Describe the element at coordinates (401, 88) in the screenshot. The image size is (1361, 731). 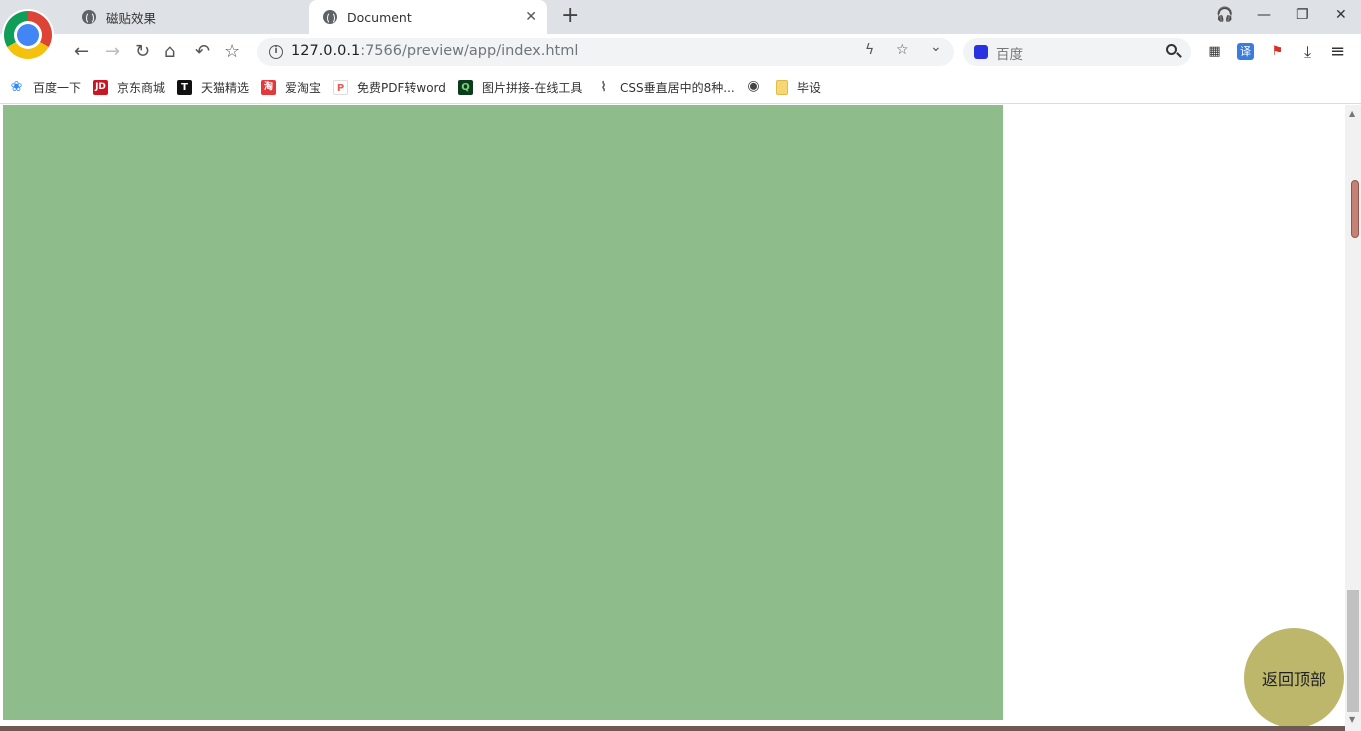
I see `bookmark-label: 免费PDF转word` at that location.